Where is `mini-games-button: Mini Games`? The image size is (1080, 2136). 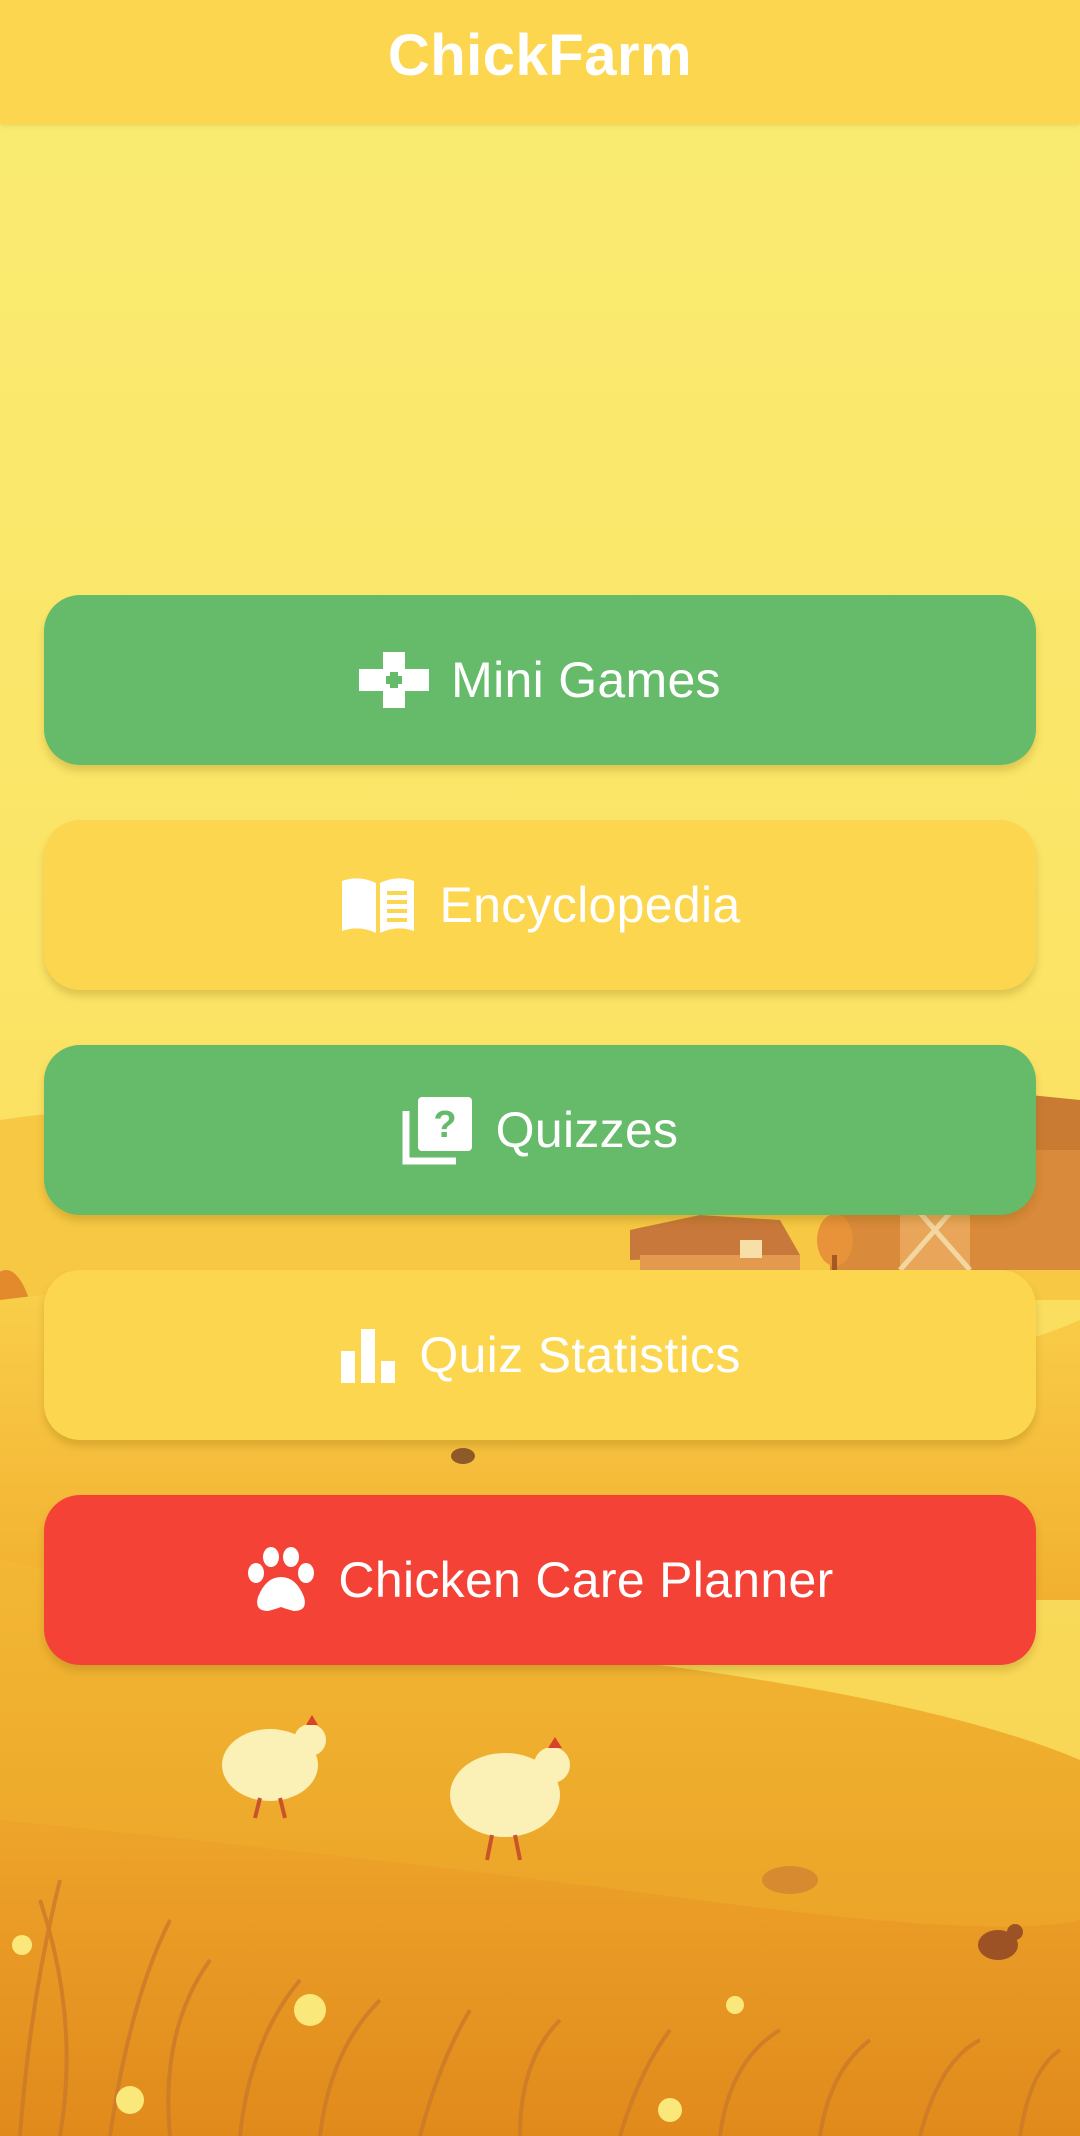 mini-games-button: Mini Games is located at coordinates (540, 680).